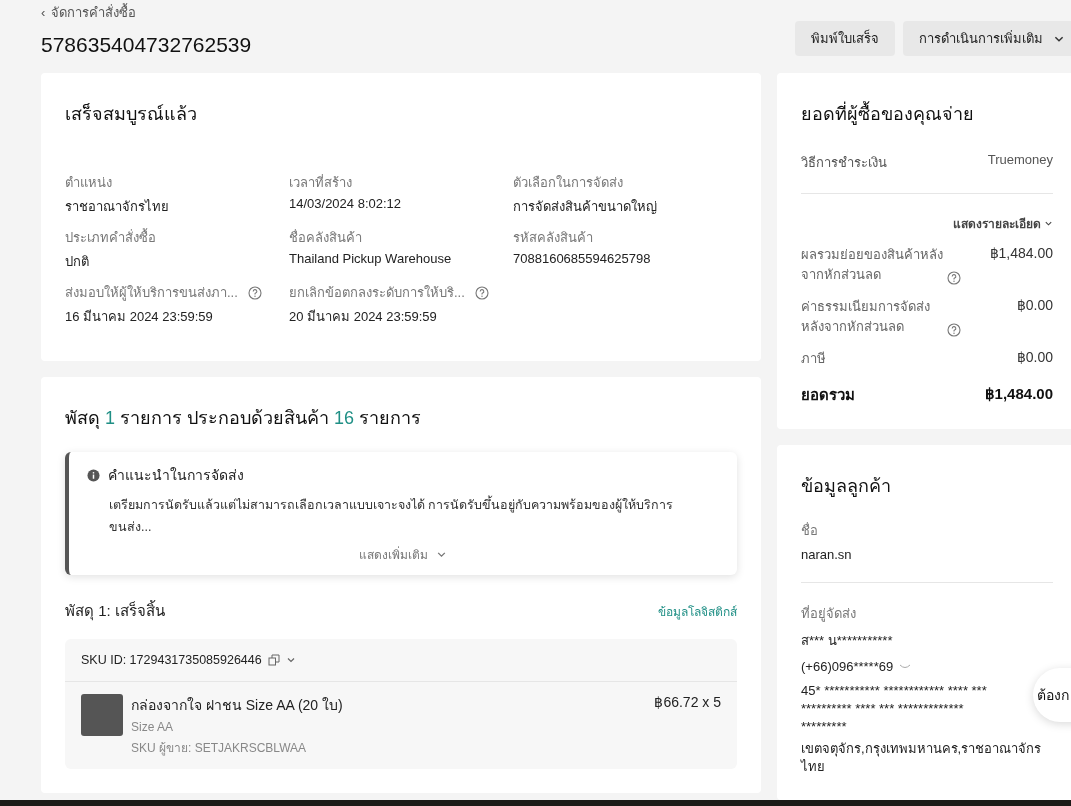 The width and height of the screenshot is (1071, 806). Describe the element at coordinates (273, 660) in the screenshot. I see `copy-icon` at that location.